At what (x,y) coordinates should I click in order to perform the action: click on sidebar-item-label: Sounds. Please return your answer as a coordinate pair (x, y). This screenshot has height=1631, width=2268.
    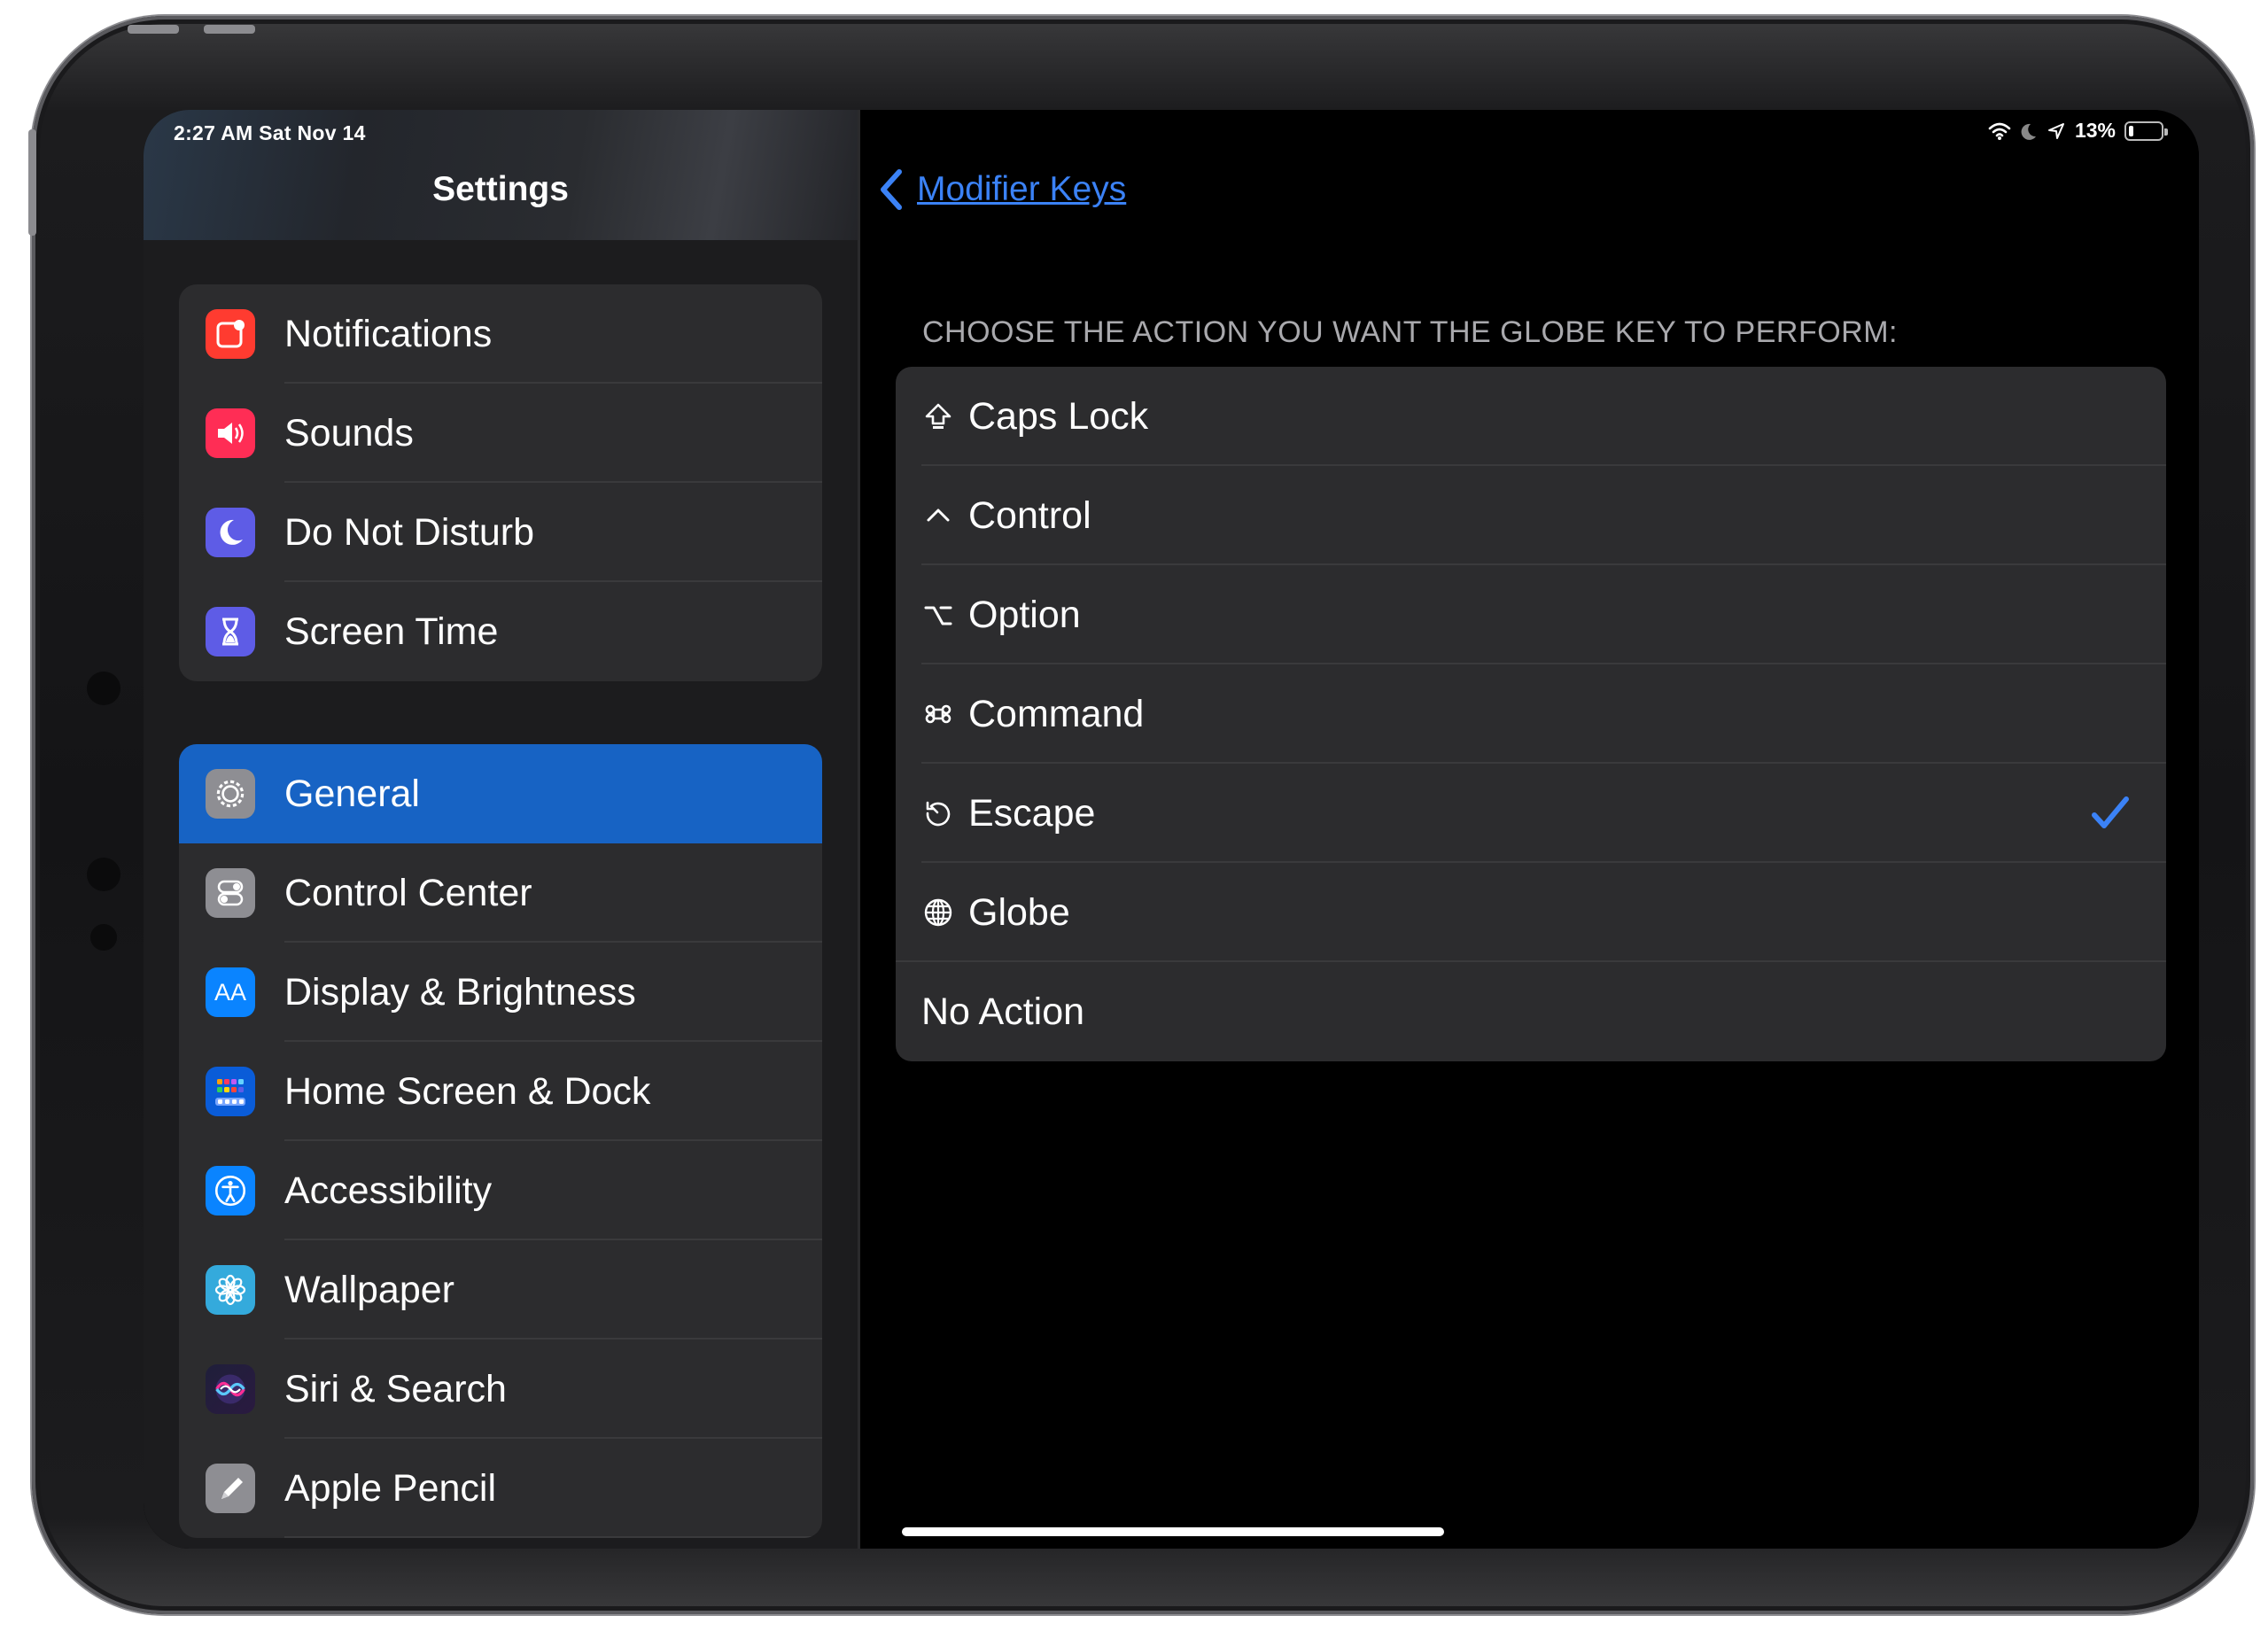
    Looking at the image, I should click on (349, 433).